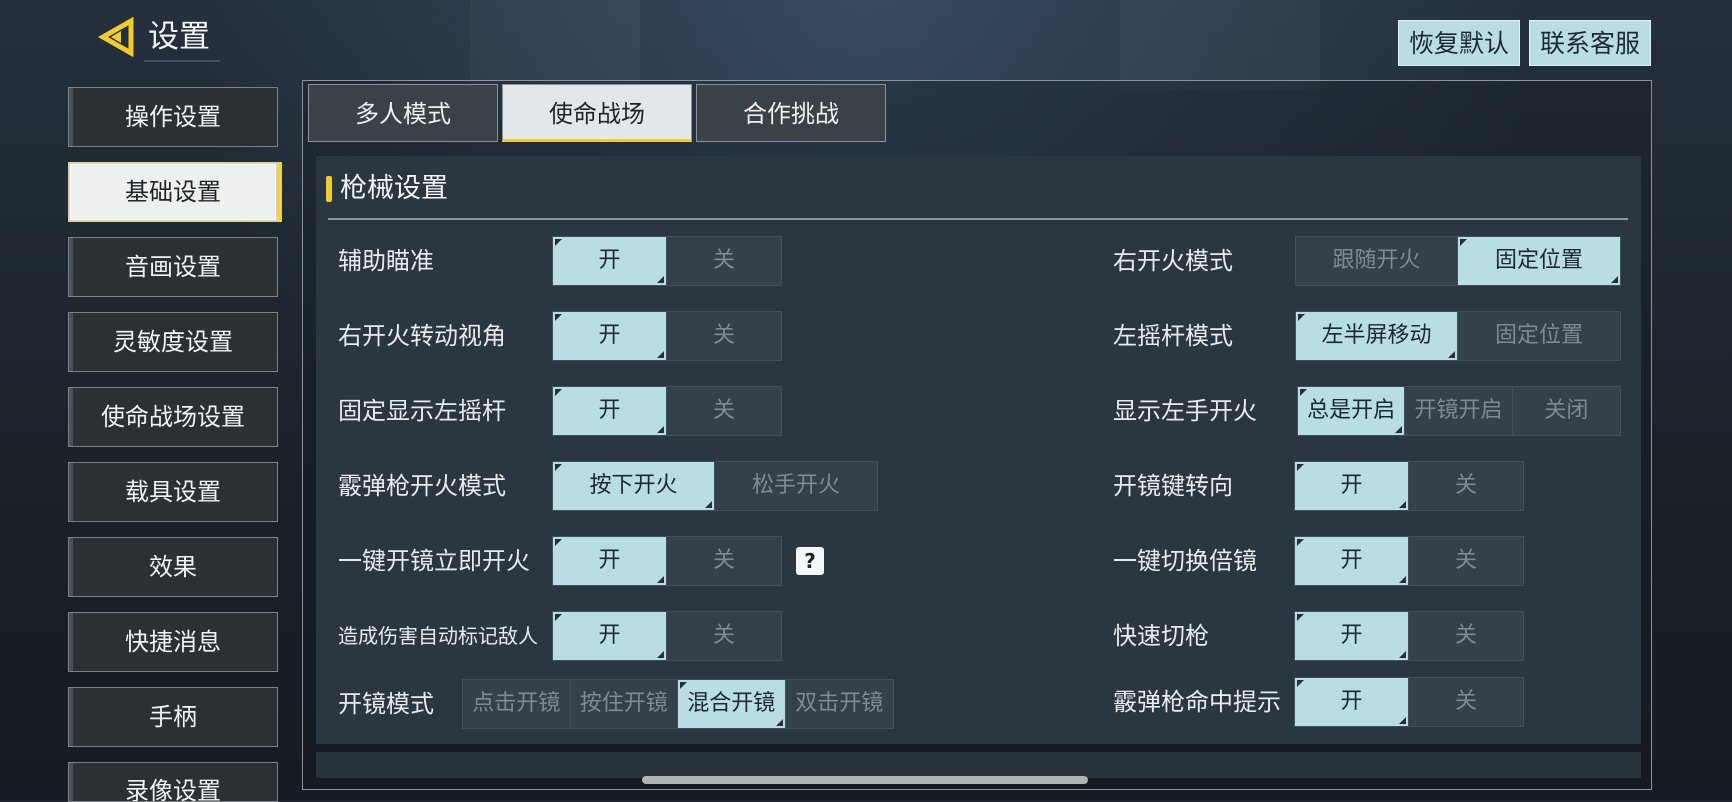 The image size is (1732, 802). Describe the element at coordinates (517, 704) in the screenshot. I see `option-tap-ads: 点击开镜` at that location.